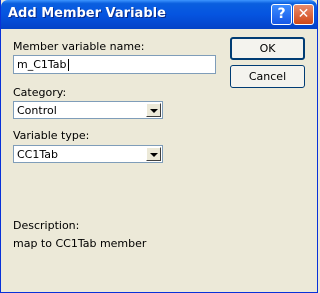  What do you see at coordinates (267, 76) in the screenshot?
I see `cancel-button: Cancel` at bounding box center [267, 76].